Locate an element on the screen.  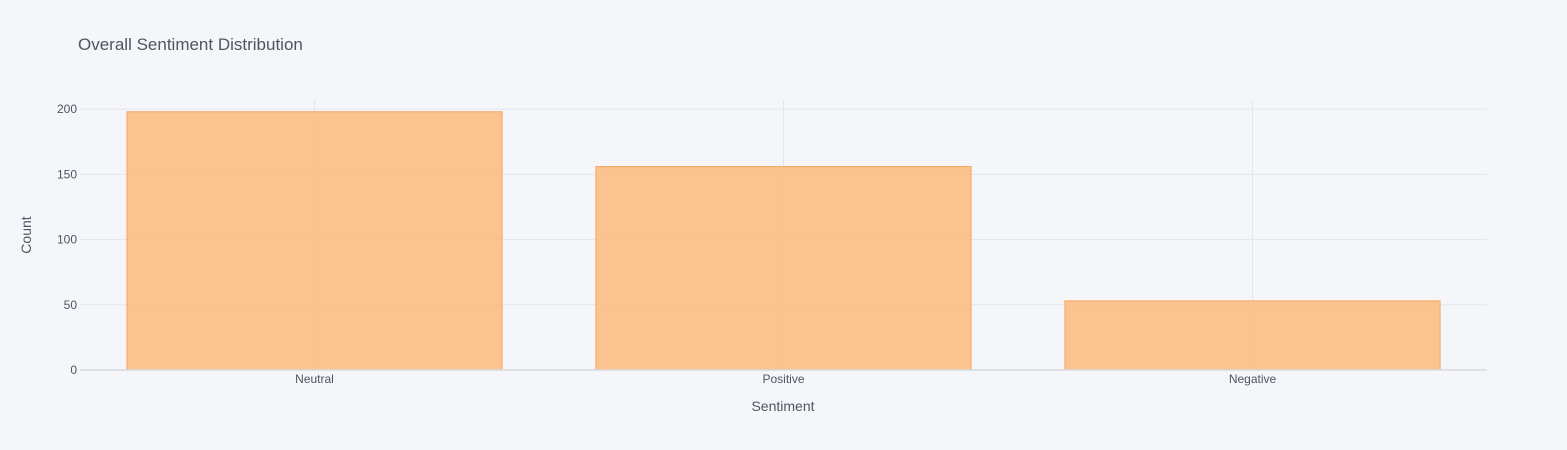
y-tick-label: 200 is located at coordinates (67, 109).